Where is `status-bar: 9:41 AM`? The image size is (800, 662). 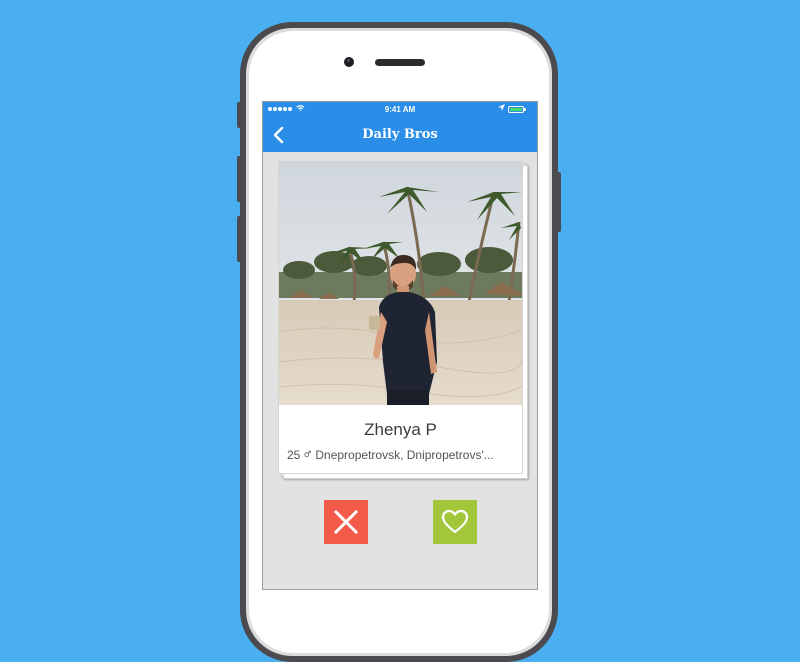
status-bar: 9:41 AM is located at coordinates (400, 110).